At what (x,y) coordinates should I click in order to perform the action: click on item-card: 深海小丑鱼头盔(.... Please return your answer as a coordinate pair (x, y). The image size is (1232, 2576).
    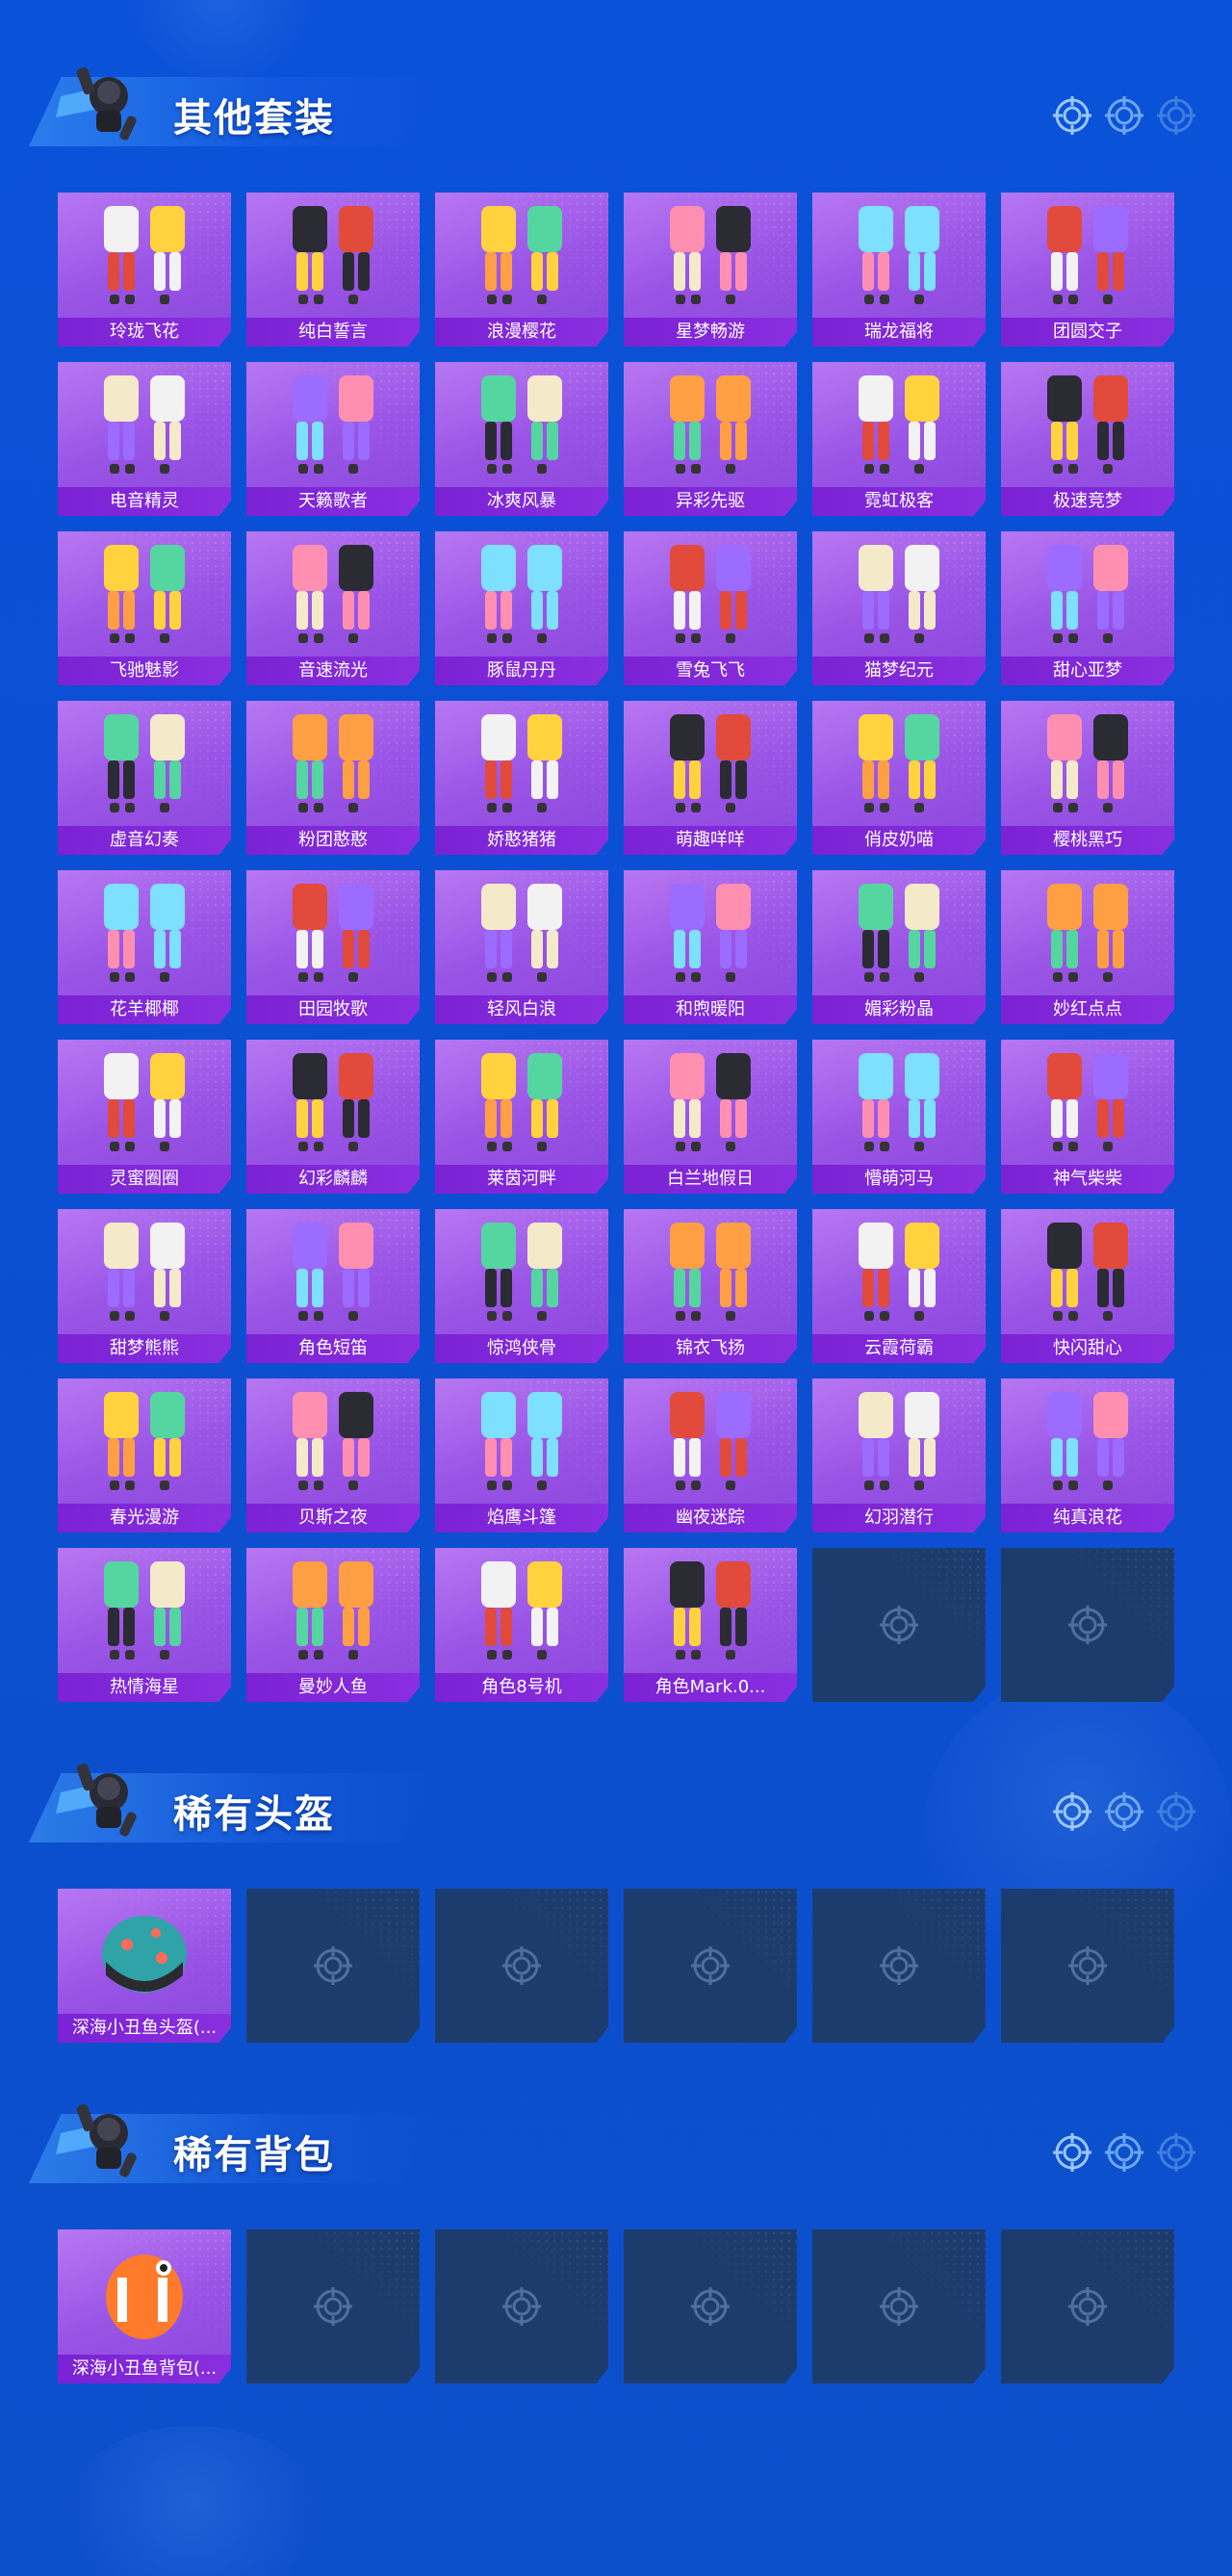
    Looking at the image, I should click on (144, 1966).